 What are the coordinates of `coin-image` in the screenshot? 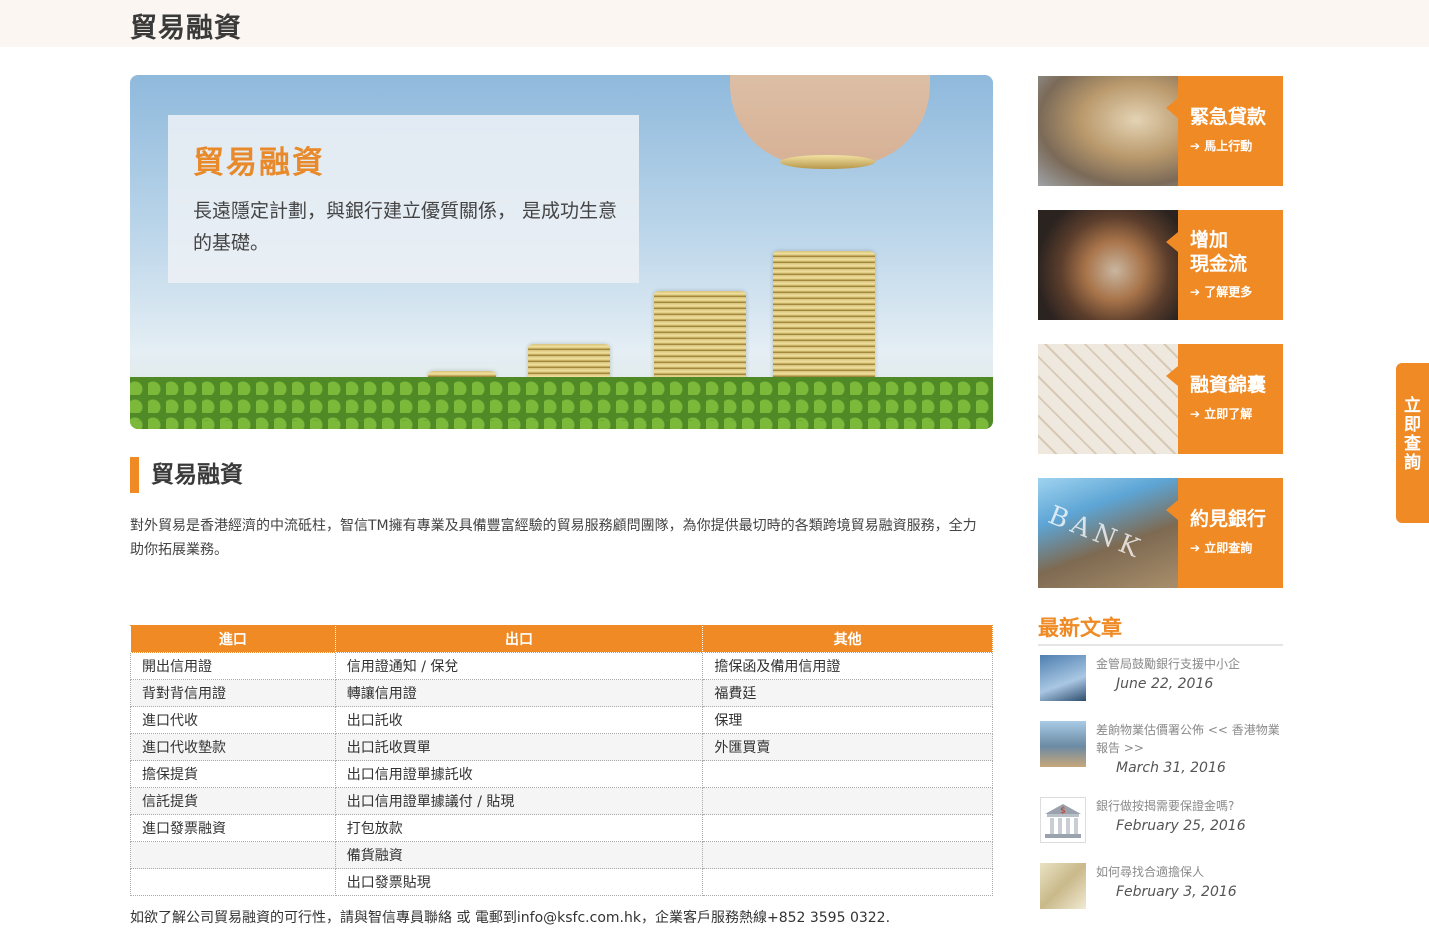 It's located at (827, 162).